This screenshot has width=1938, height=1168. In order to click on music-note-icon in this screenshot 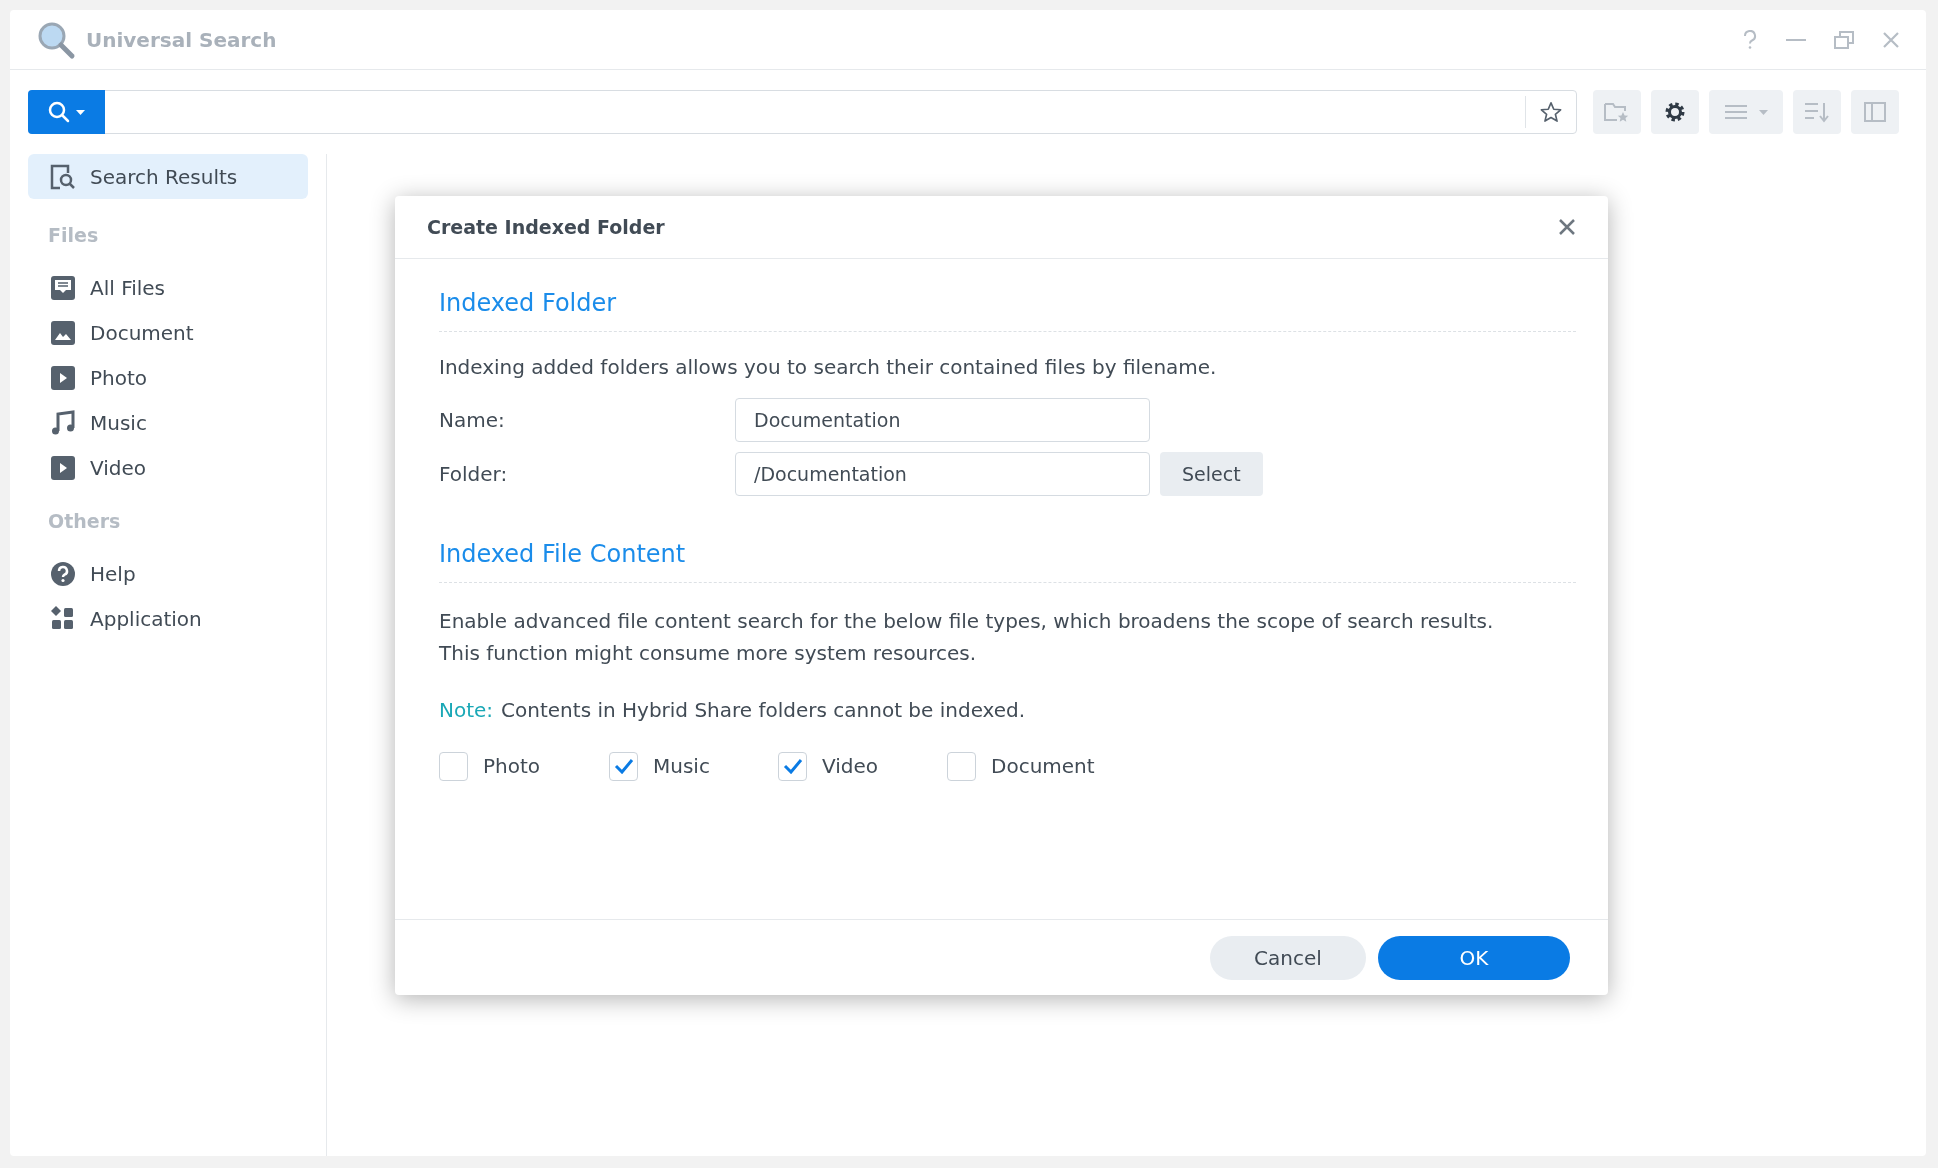, I will do `click(63, 423)`.